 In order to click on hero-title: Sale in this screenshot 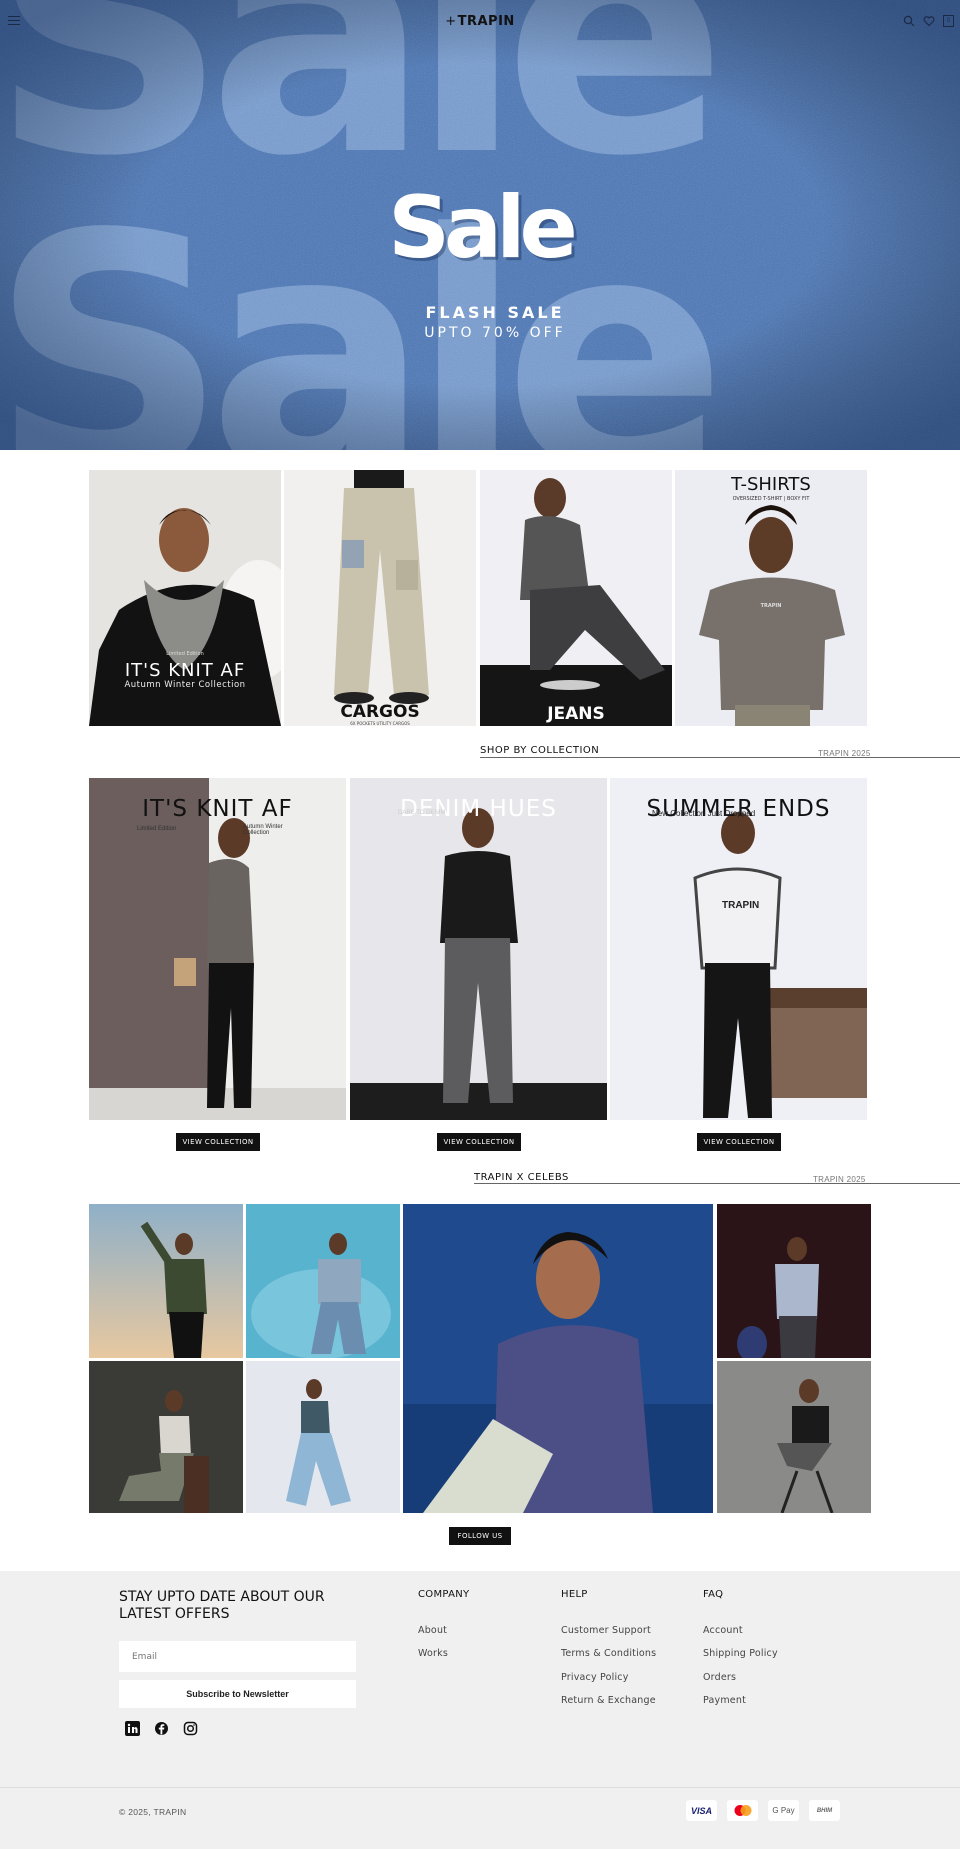, I will do `click(483, 228)`.